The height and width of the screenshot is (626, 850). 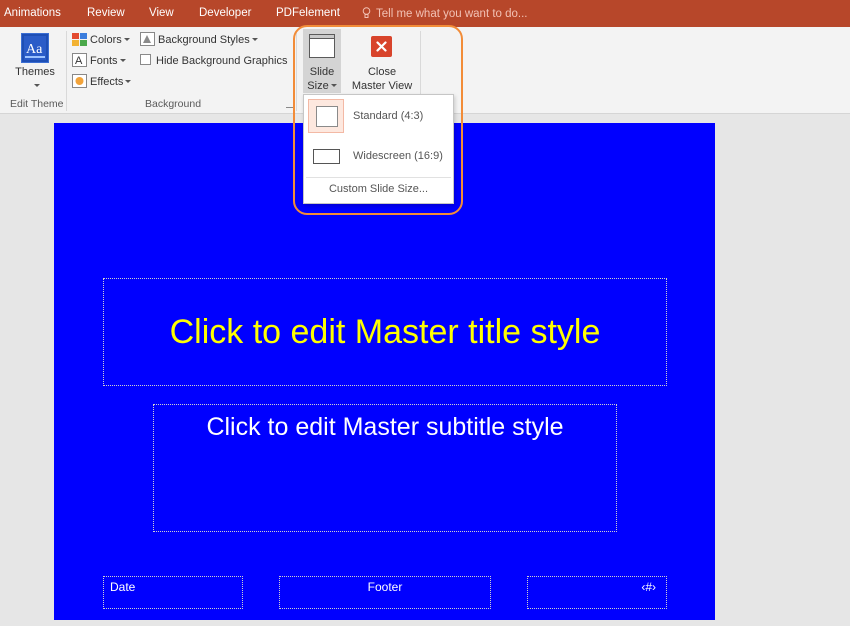 What do you see at coordinates (37, 85) in the screenshot?
I see `themes-chevron-down-icon` at bounding box center [37, 85].